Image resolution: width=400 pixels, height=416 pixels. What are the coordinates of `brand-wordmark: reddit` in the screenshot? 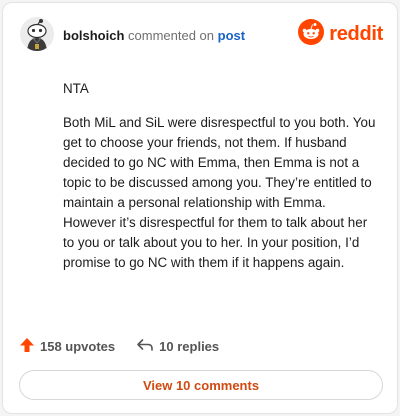 It's located at (356, 33).